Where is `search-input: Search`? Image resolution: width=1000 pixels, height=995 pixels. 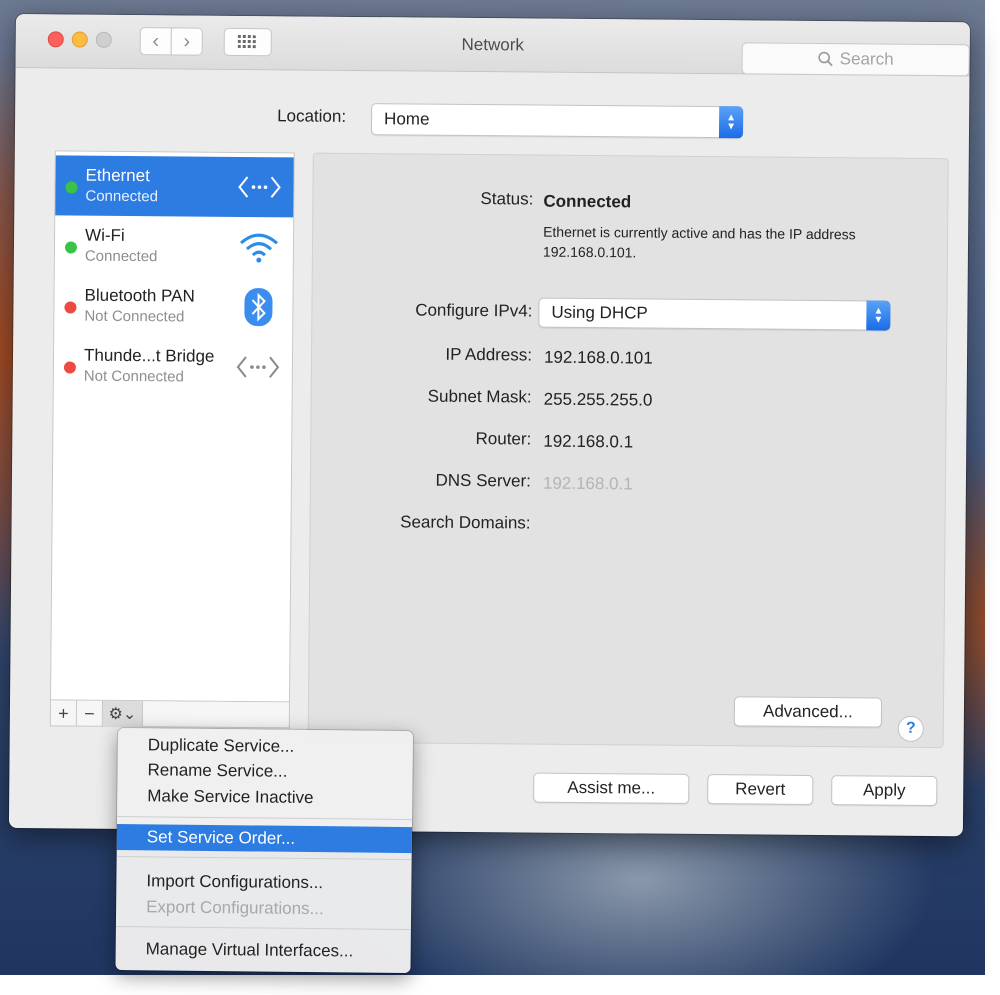 search-input: Search is located at coordinates (855, 59).